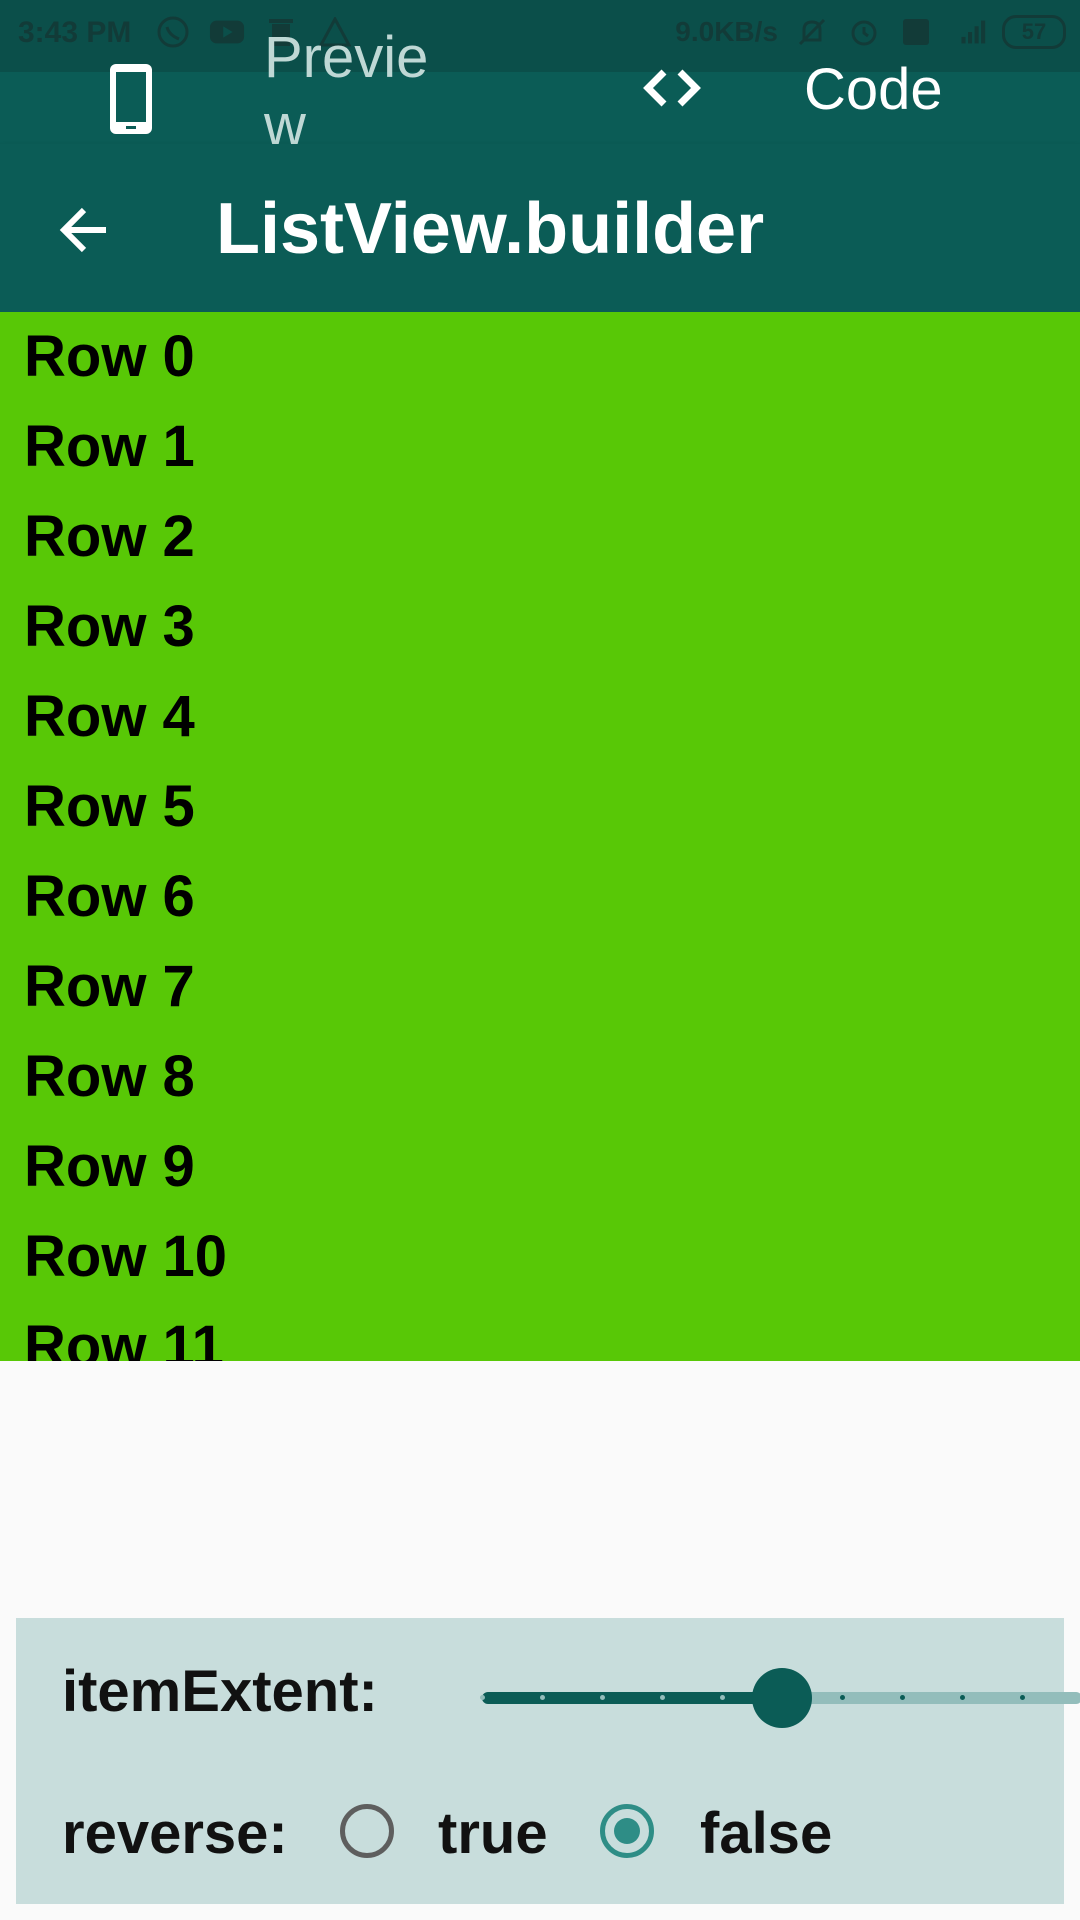 The width and height of the screenshot is (1080, 1920). Describe the element at coordinates (493, 1833) in the screenshot. I see `reverse-true-label: true` at that location.